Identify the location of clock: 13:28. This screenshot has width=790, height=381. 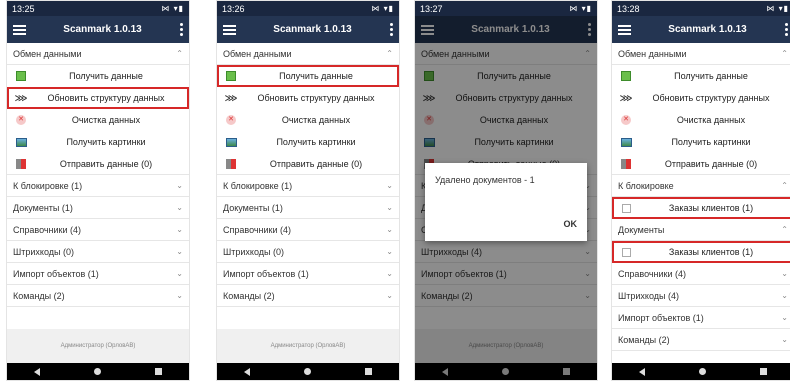
(628, 8).